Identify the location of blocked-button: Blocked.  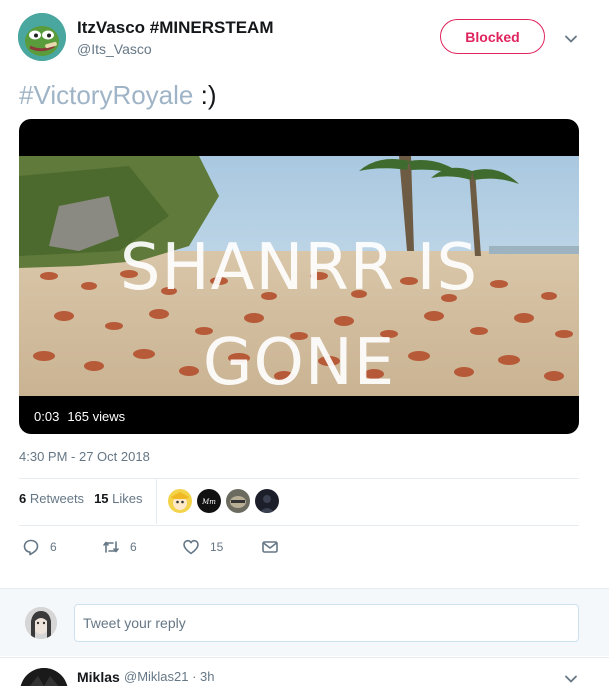
(492, 36).